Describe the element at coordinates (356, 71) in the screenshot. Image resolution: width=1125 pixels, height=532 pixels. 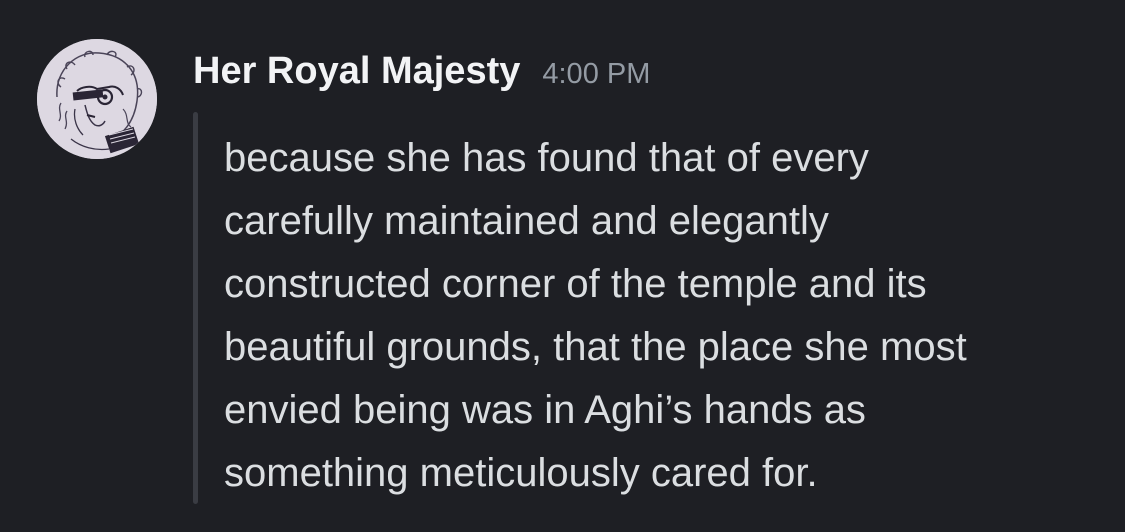
I see `username: Her Royal Majesty` at that location.